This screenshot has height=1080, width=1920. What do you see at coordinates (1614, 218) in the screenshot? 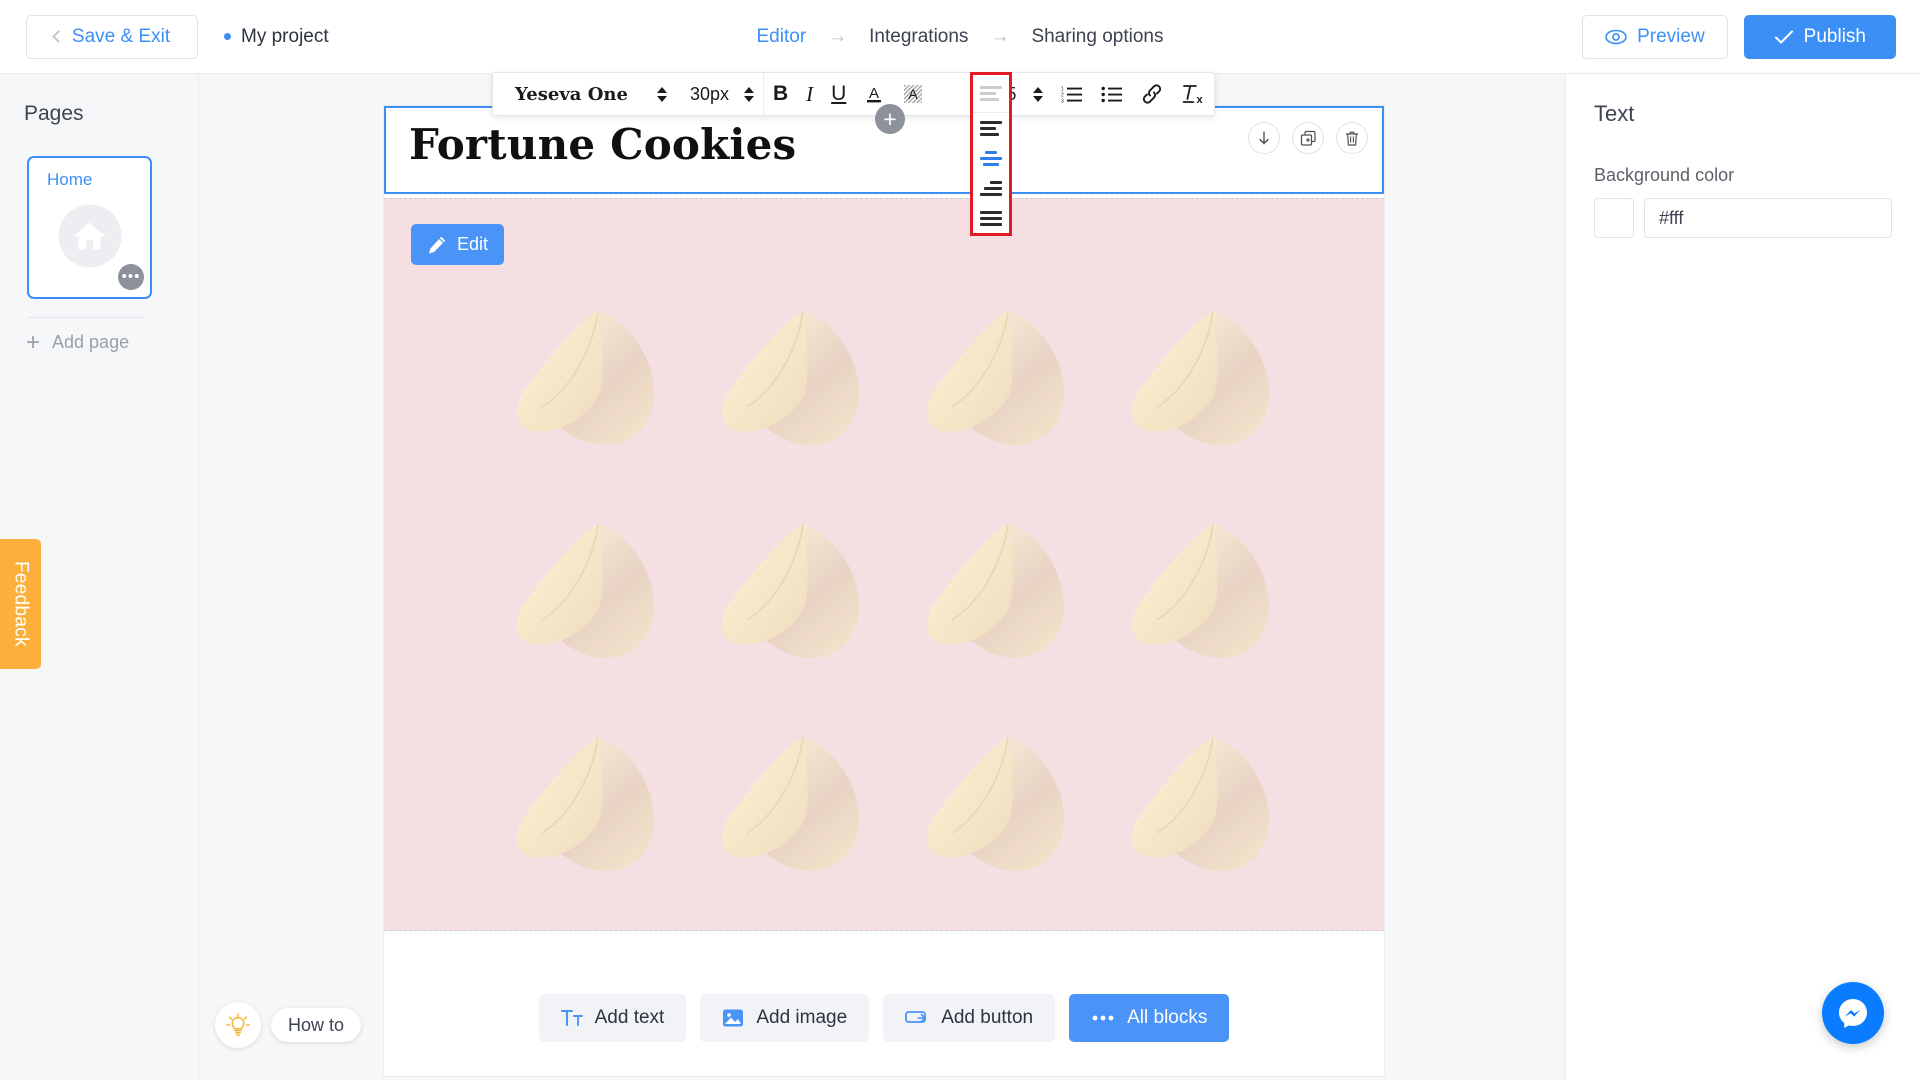
I see `color-swatch-button` at bounding box center [1614, 218].